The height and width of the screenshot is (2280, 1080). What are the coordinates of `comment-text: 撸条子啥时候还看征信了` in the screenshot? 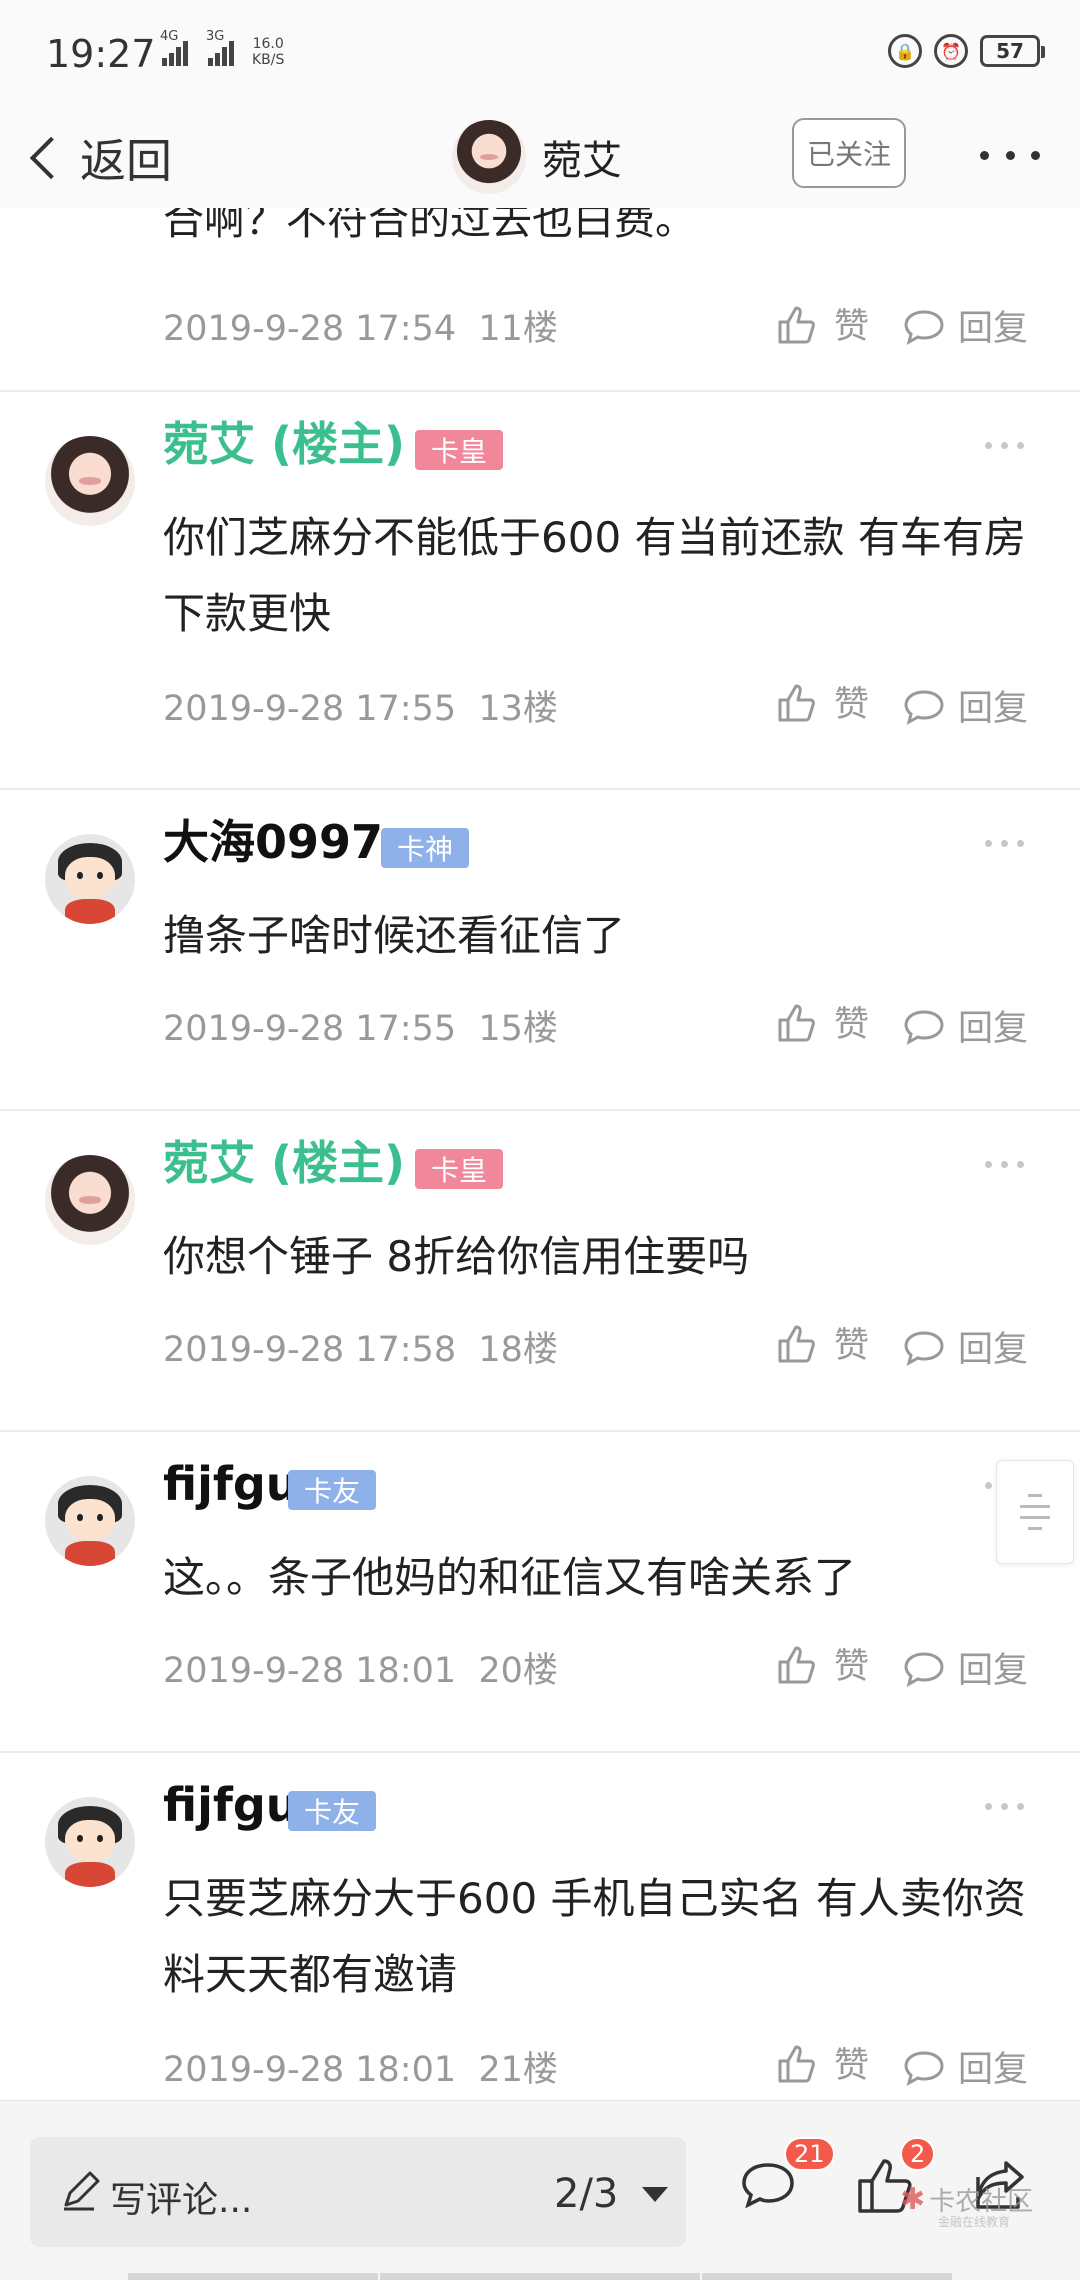 It's located at (394, 935).